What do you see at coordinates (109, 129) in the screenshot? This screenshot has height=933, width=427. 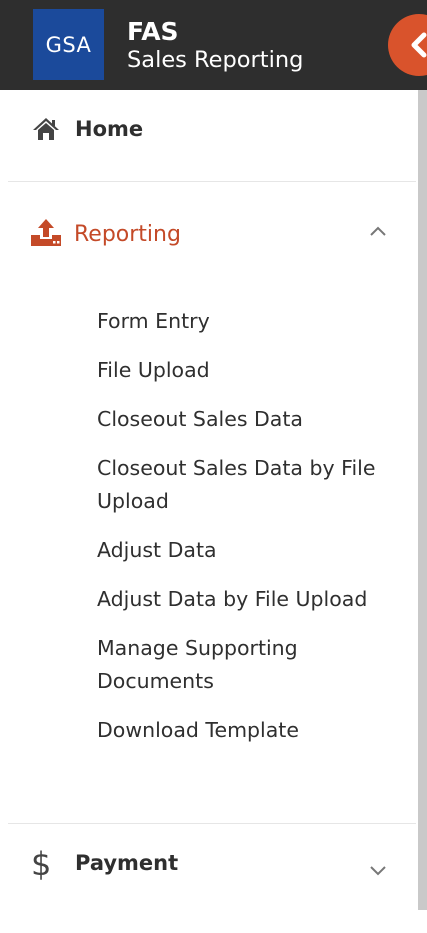 I see `nav-label-home: Home` at bounding box center [109, 129].